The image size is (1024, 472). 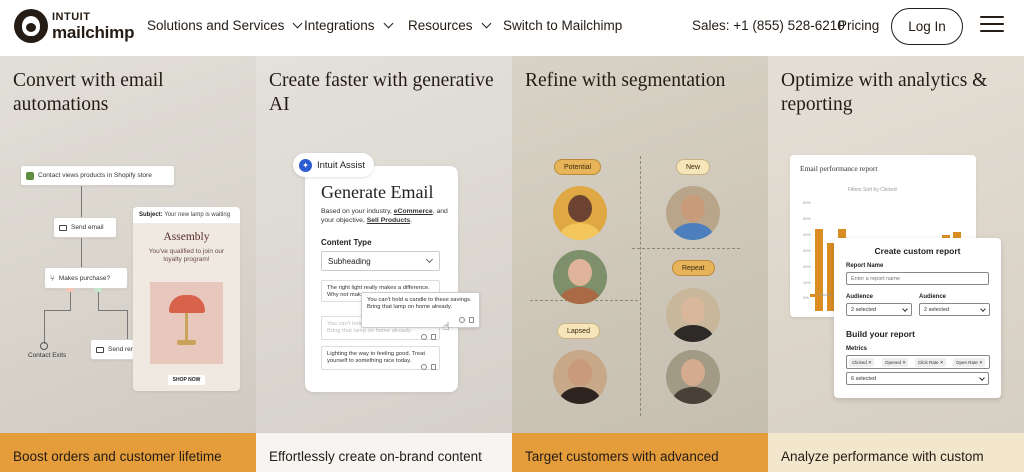 I want to click on mailchimp-logo: INTUIT mailchimp, so click(x=74, y=26).